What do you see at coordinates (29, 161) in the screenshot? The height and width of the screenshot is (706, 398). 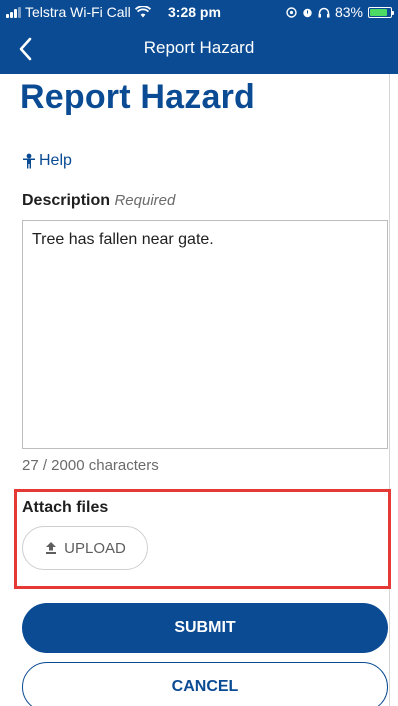 I see `person-icon` at bounding box center [29, 161].